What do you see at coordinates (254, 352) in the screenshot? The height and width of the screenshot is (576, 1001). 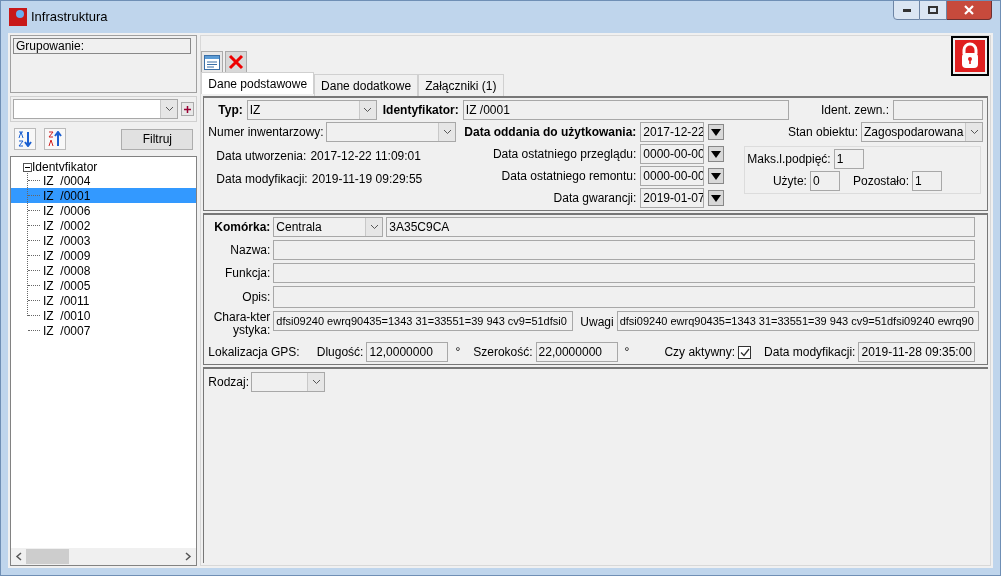 I see `field-label: Lokalizacja GPS:` at bounding box center [254, 352].